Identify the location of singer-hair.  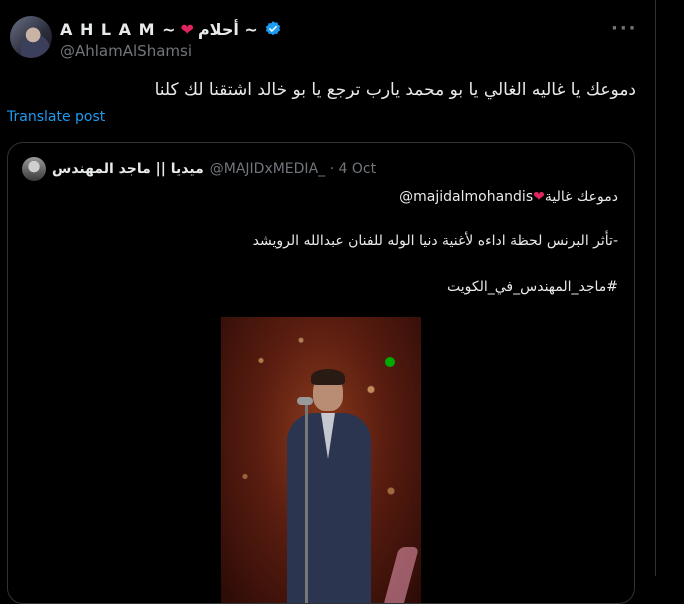
(328, 377).